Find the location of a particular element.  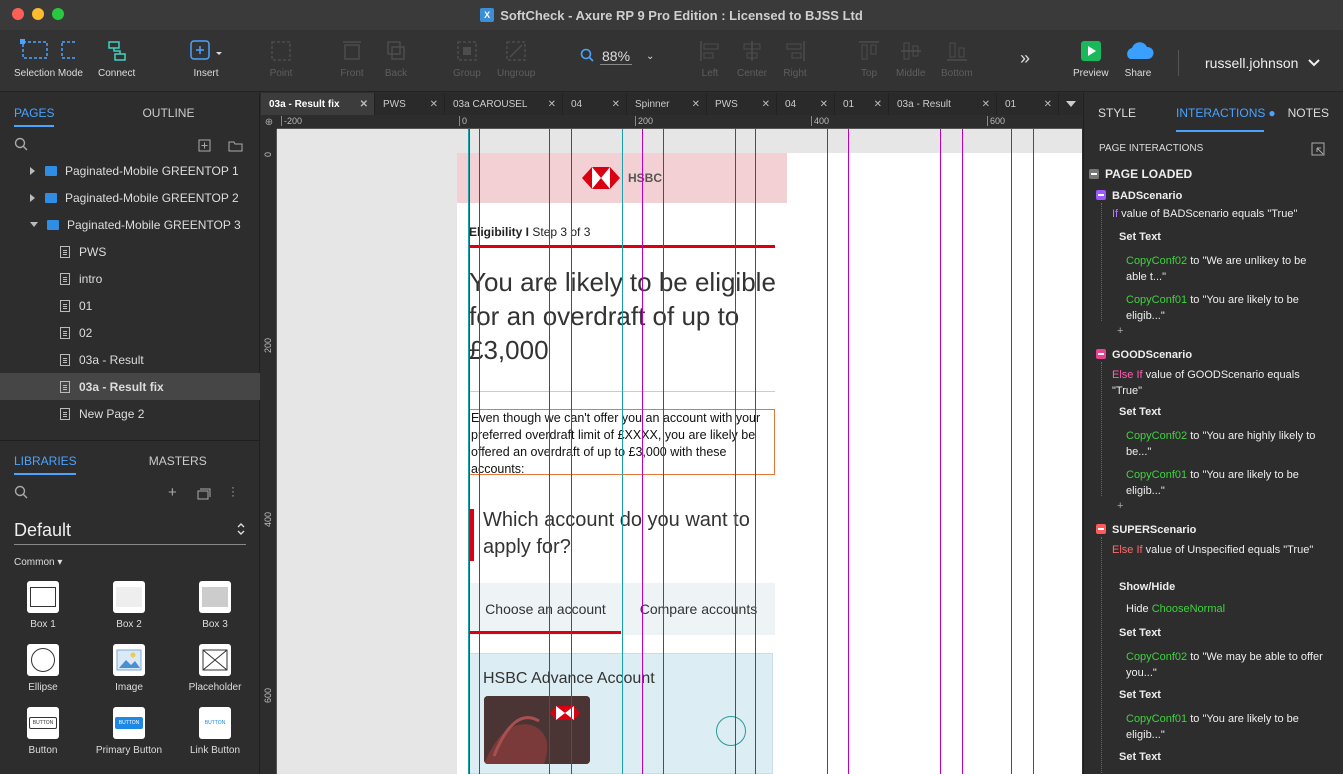

ruler-origin-icon: ⊕ is located at coordinates (269, 122).